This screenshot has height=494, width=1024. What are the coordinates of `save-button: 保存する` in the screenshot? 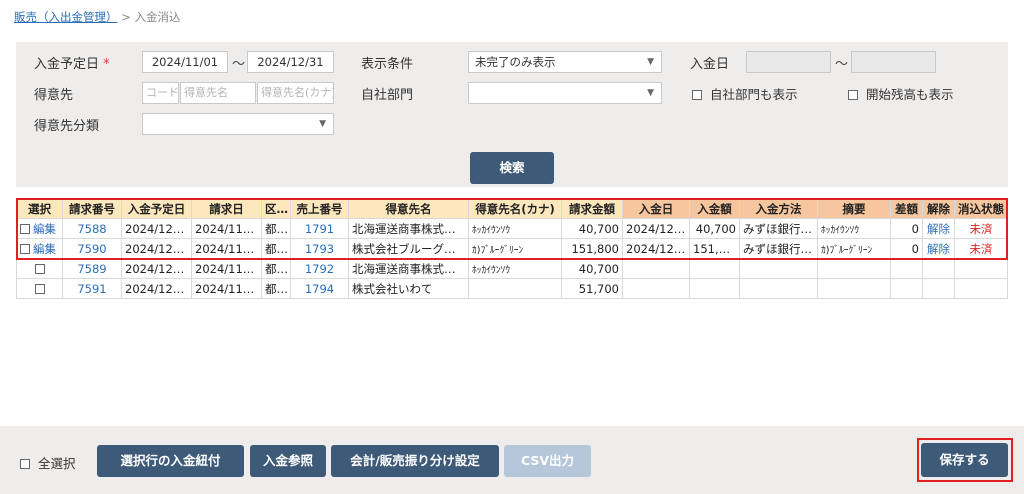 It's located at (964, 460).